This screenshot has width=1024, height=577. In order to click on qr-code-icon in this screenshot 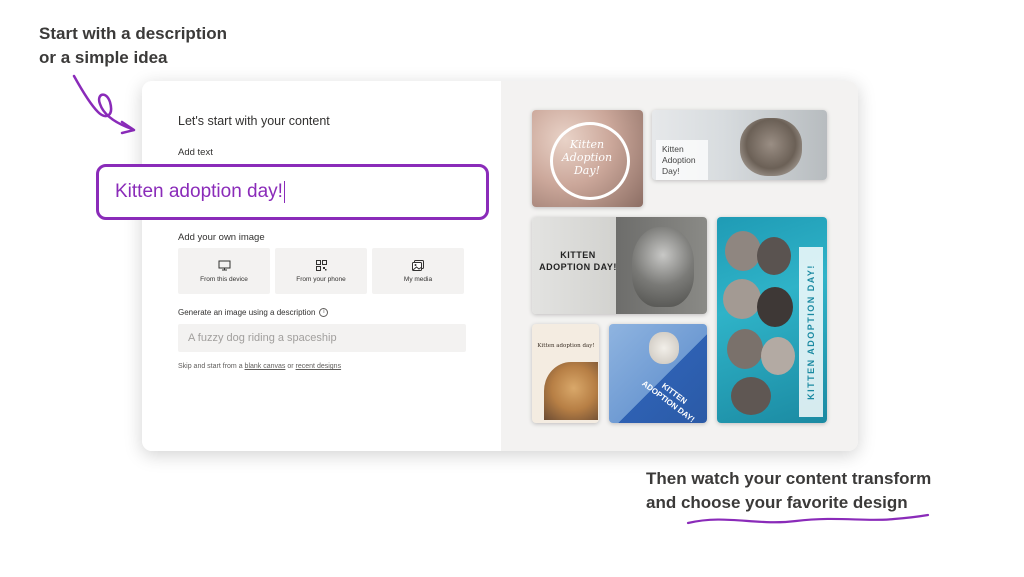, I will do `click(321, 265)`.